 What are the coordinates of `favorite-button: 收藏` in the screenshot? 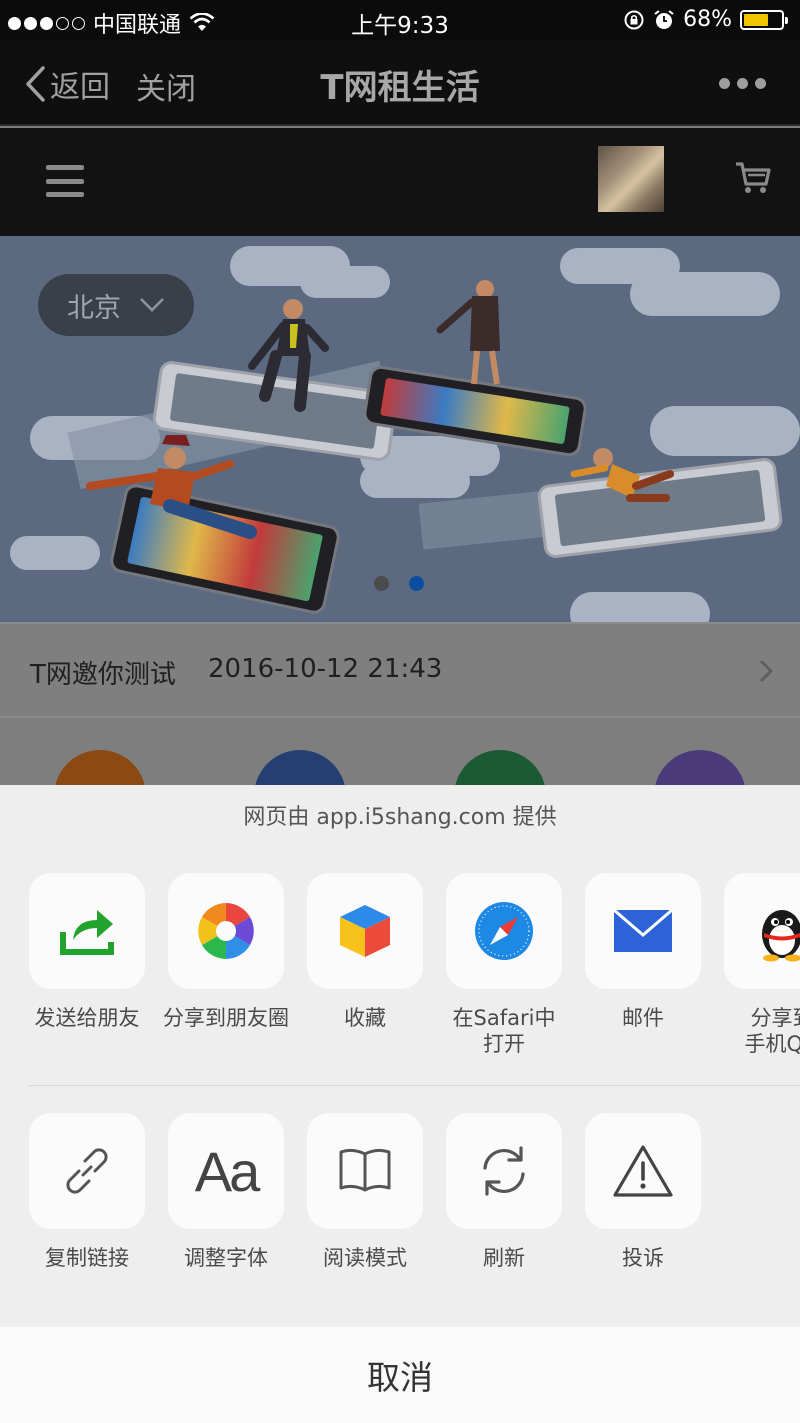 It's located at (365, 952).